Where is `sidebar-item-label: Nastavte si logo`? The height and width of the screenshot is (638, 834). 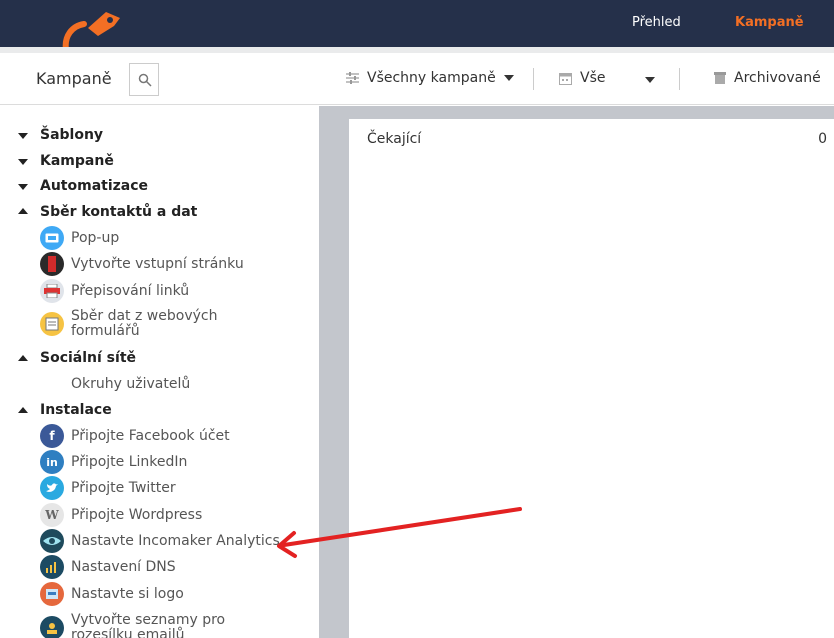 sidebar-item-label: Nastavte si logo is located at coordinates (127, 593).